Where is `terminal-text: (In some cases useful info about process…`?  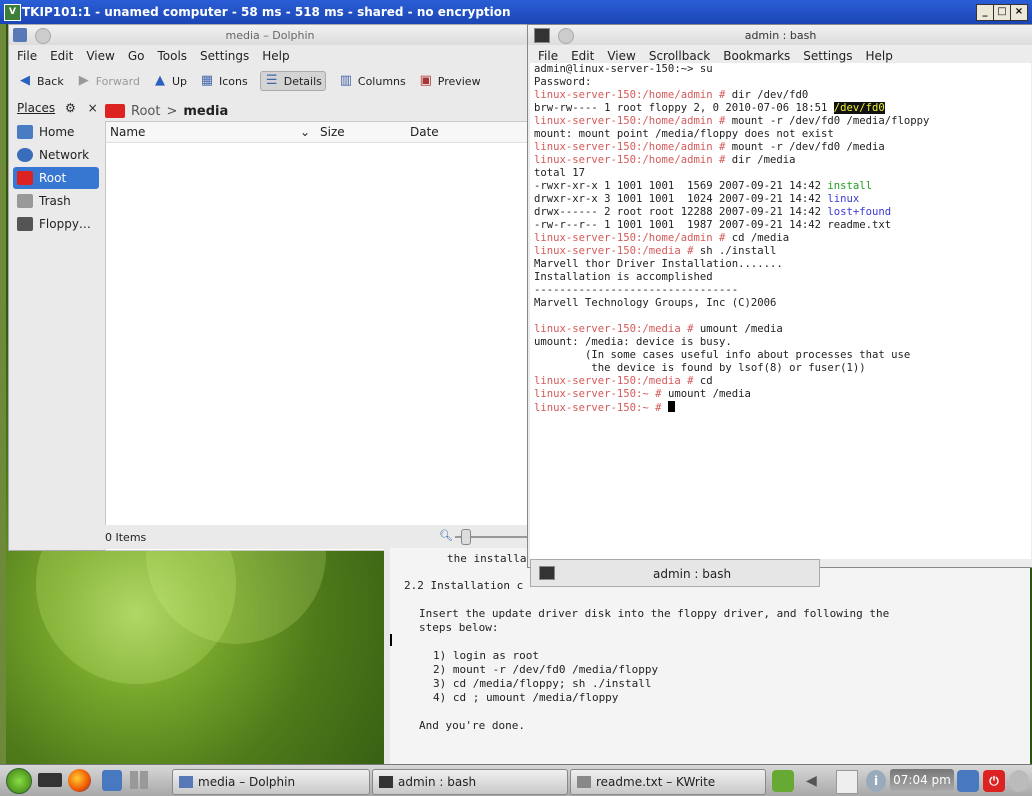 terminal-text: (In some cases useful info about process… is located at coordinates (722, 355).